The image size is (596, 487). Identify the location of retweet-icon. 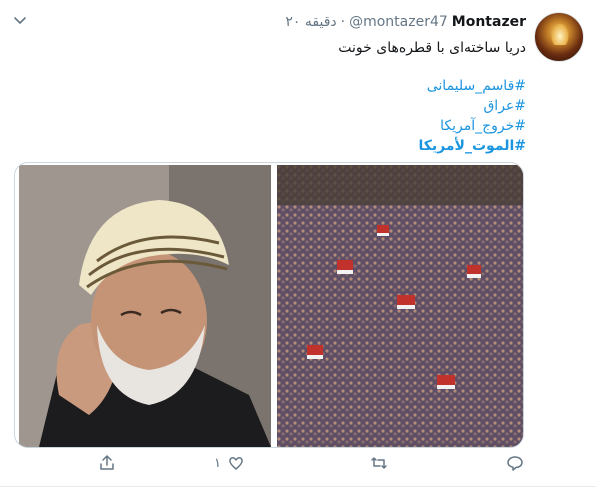
(379, 463).